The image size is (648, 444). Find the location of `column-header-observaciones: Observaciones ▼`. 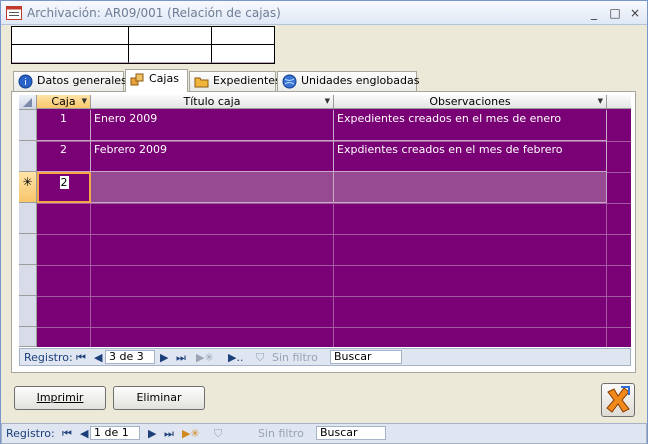

column-header-observaciones: Observaciones ▼ is located at coordinates (470, 102).